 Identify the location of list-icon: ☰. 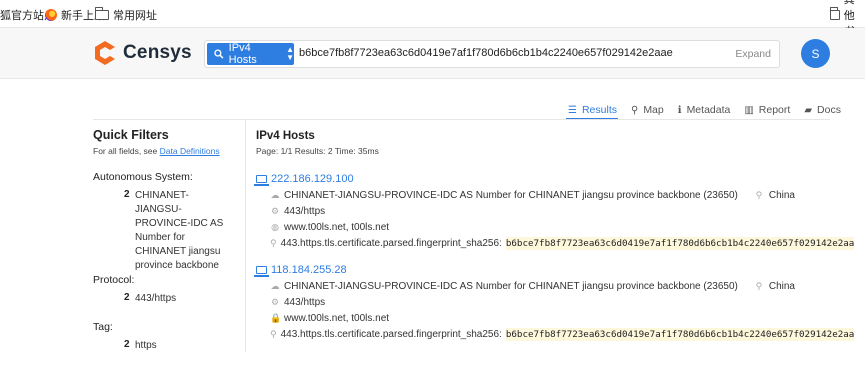
(572, 110).